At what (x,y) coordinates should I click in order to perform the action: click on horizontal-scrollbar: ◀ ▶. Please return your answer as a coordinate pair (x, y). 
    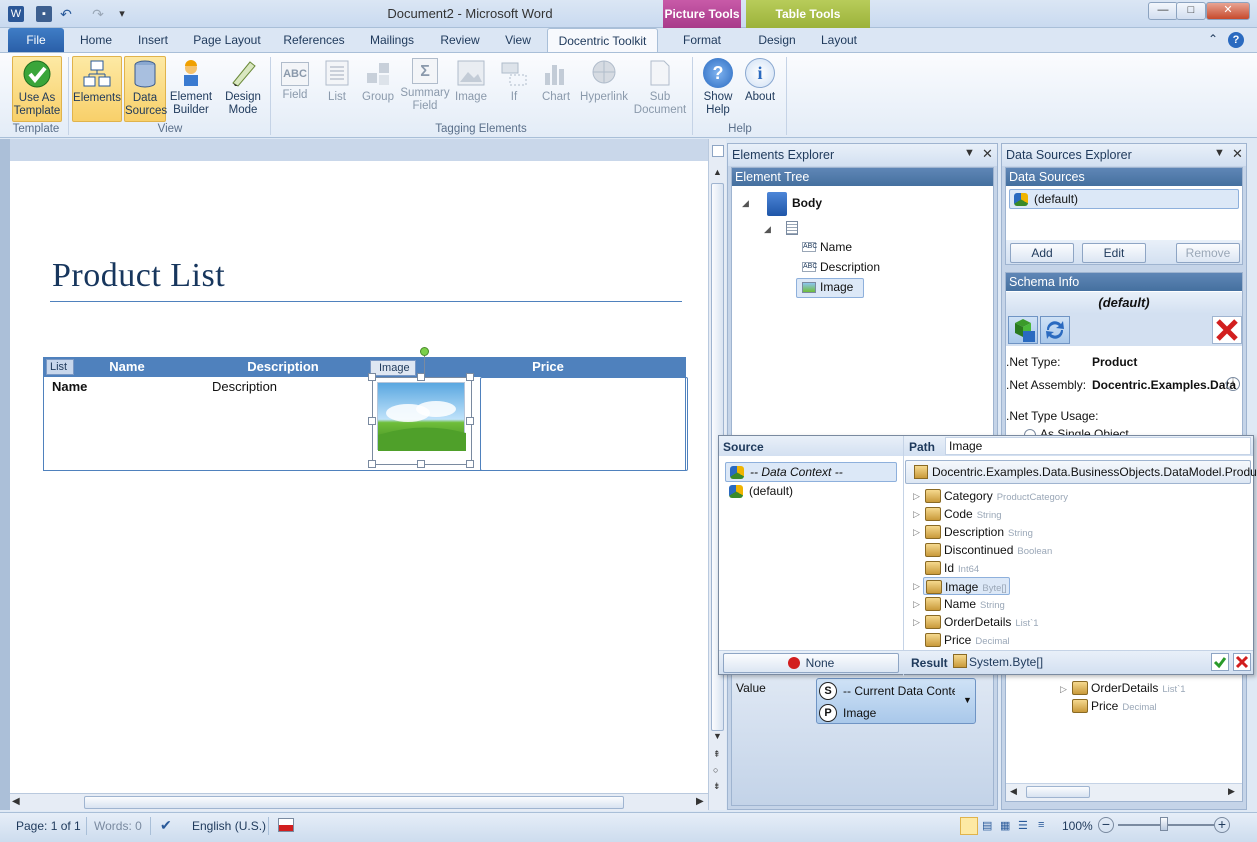
    Looking at the image, I should click on (359, 802).